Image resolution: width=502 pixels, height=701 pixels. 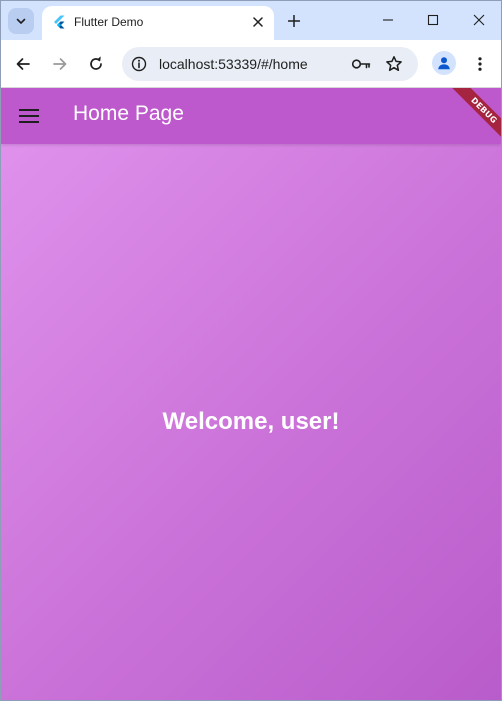 I want to click on star-icon, so click(x=394, y=64).